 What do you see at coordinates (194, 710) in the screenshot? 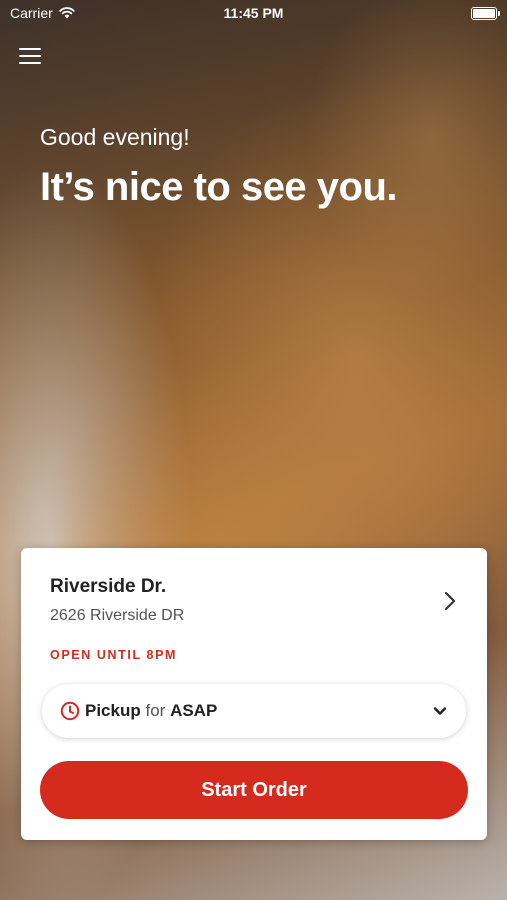
I see `pickup-time: ASAP` at bounding box center [194, 710].